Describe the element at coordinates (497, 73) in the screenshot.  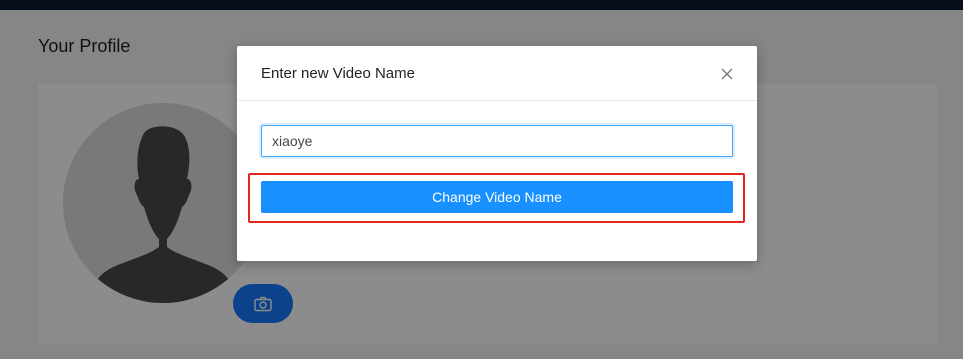
I see `dialog-header: Enter new Video Name` at that location.